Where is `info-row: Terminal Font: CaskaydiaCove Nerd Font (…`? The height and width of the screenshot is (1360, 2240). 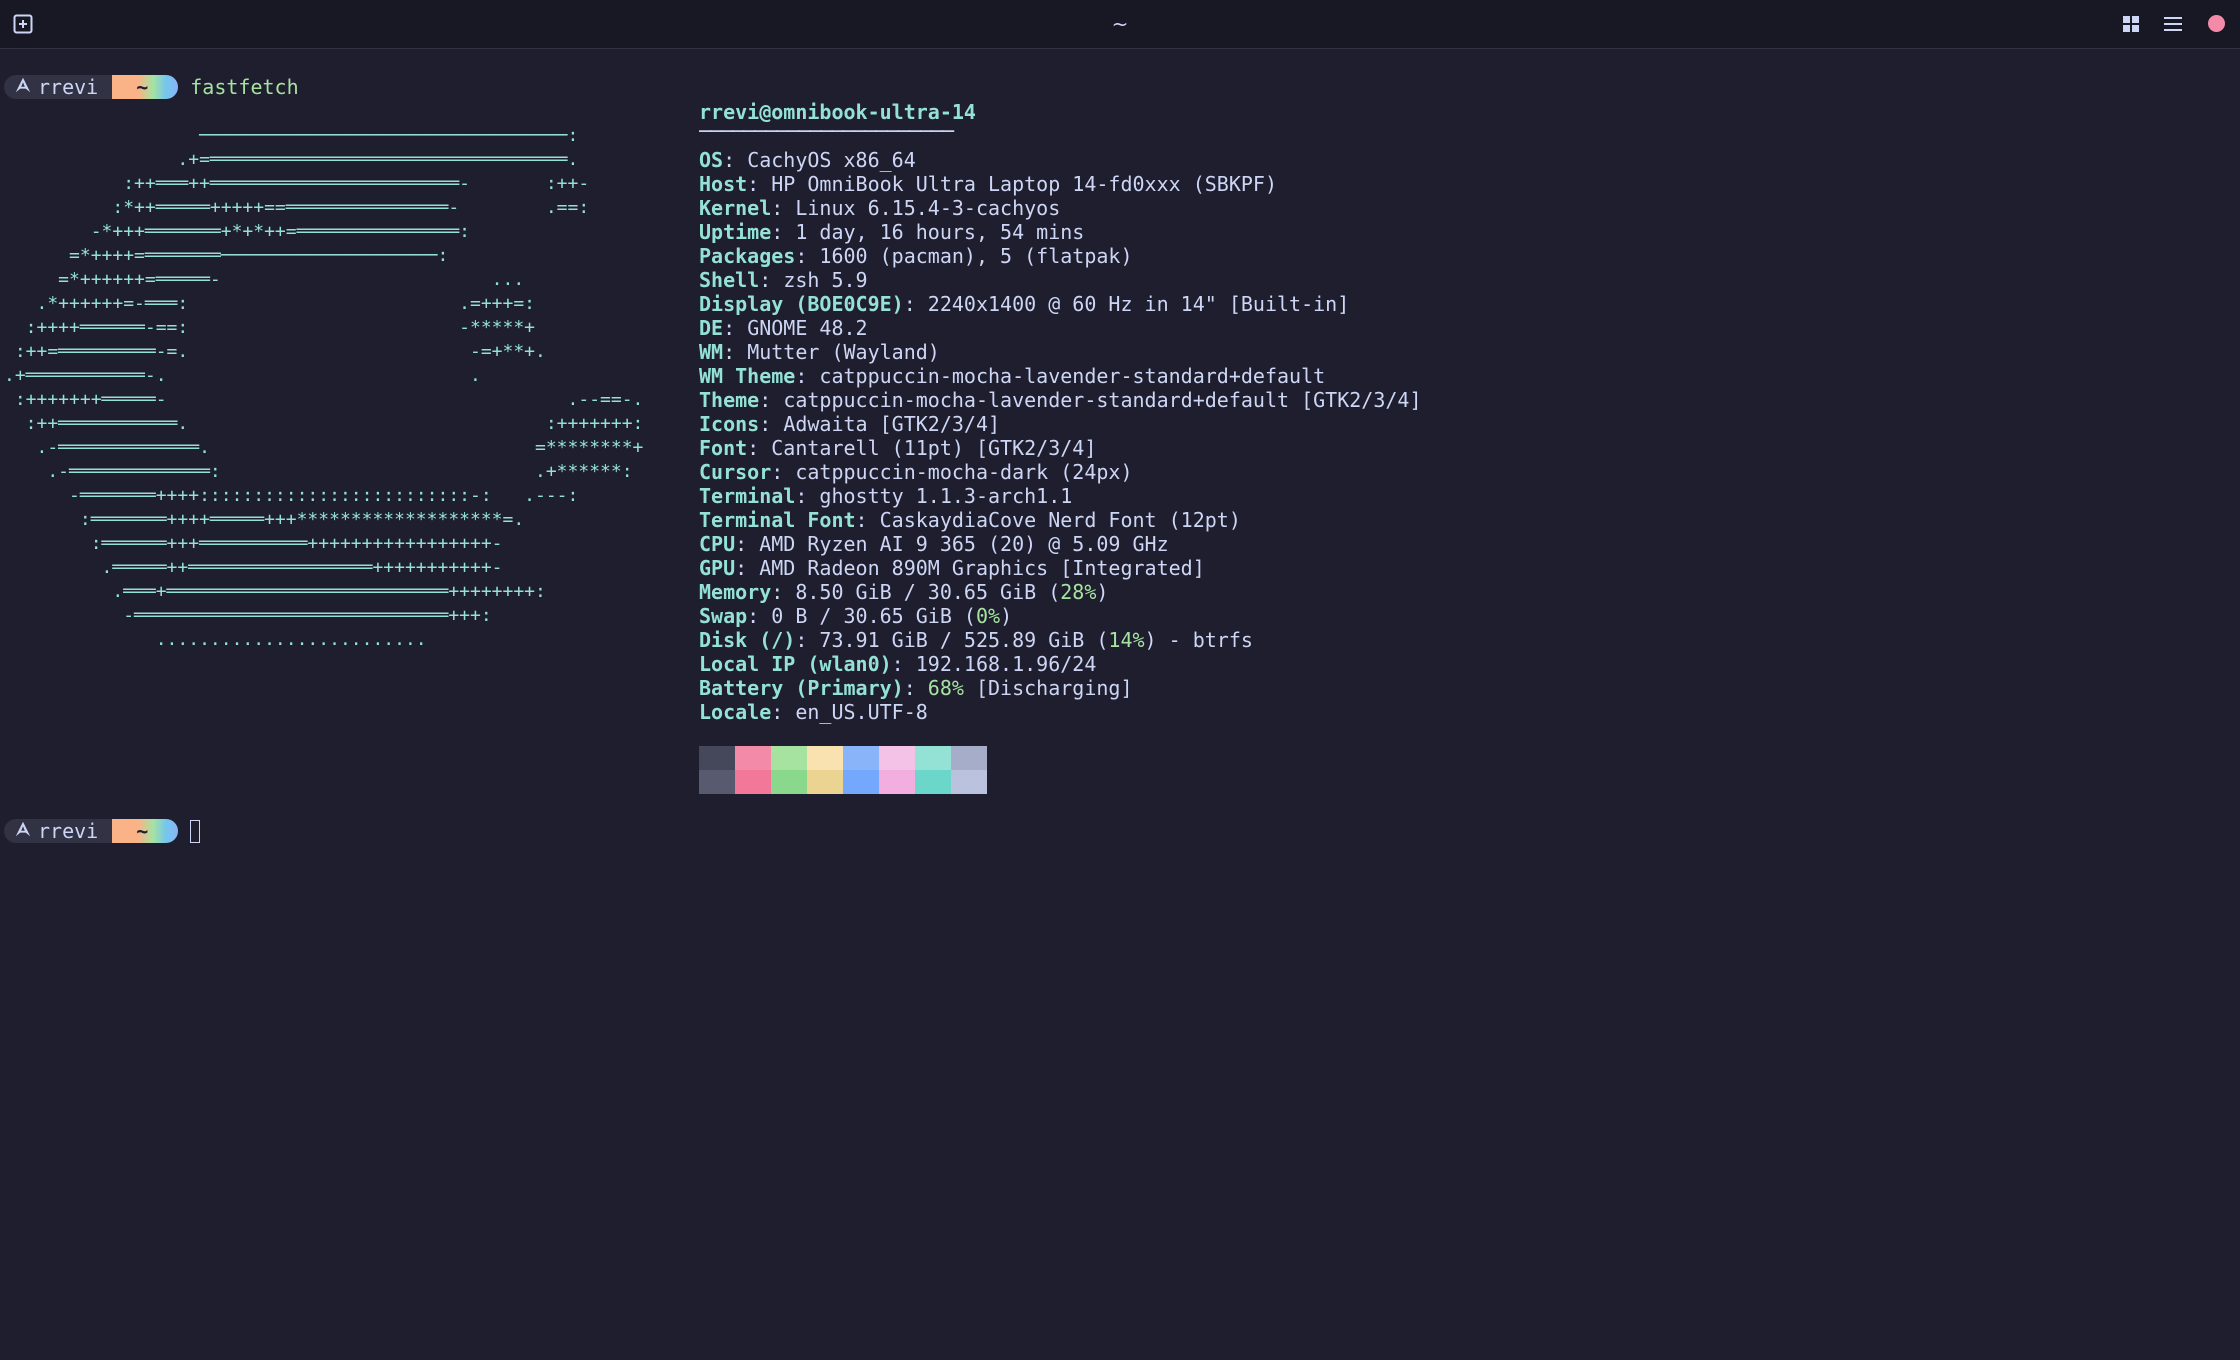
info-row: Terminal Font: CaskaydiaCove Nerd Font (… is located at coordinates (970, 520).